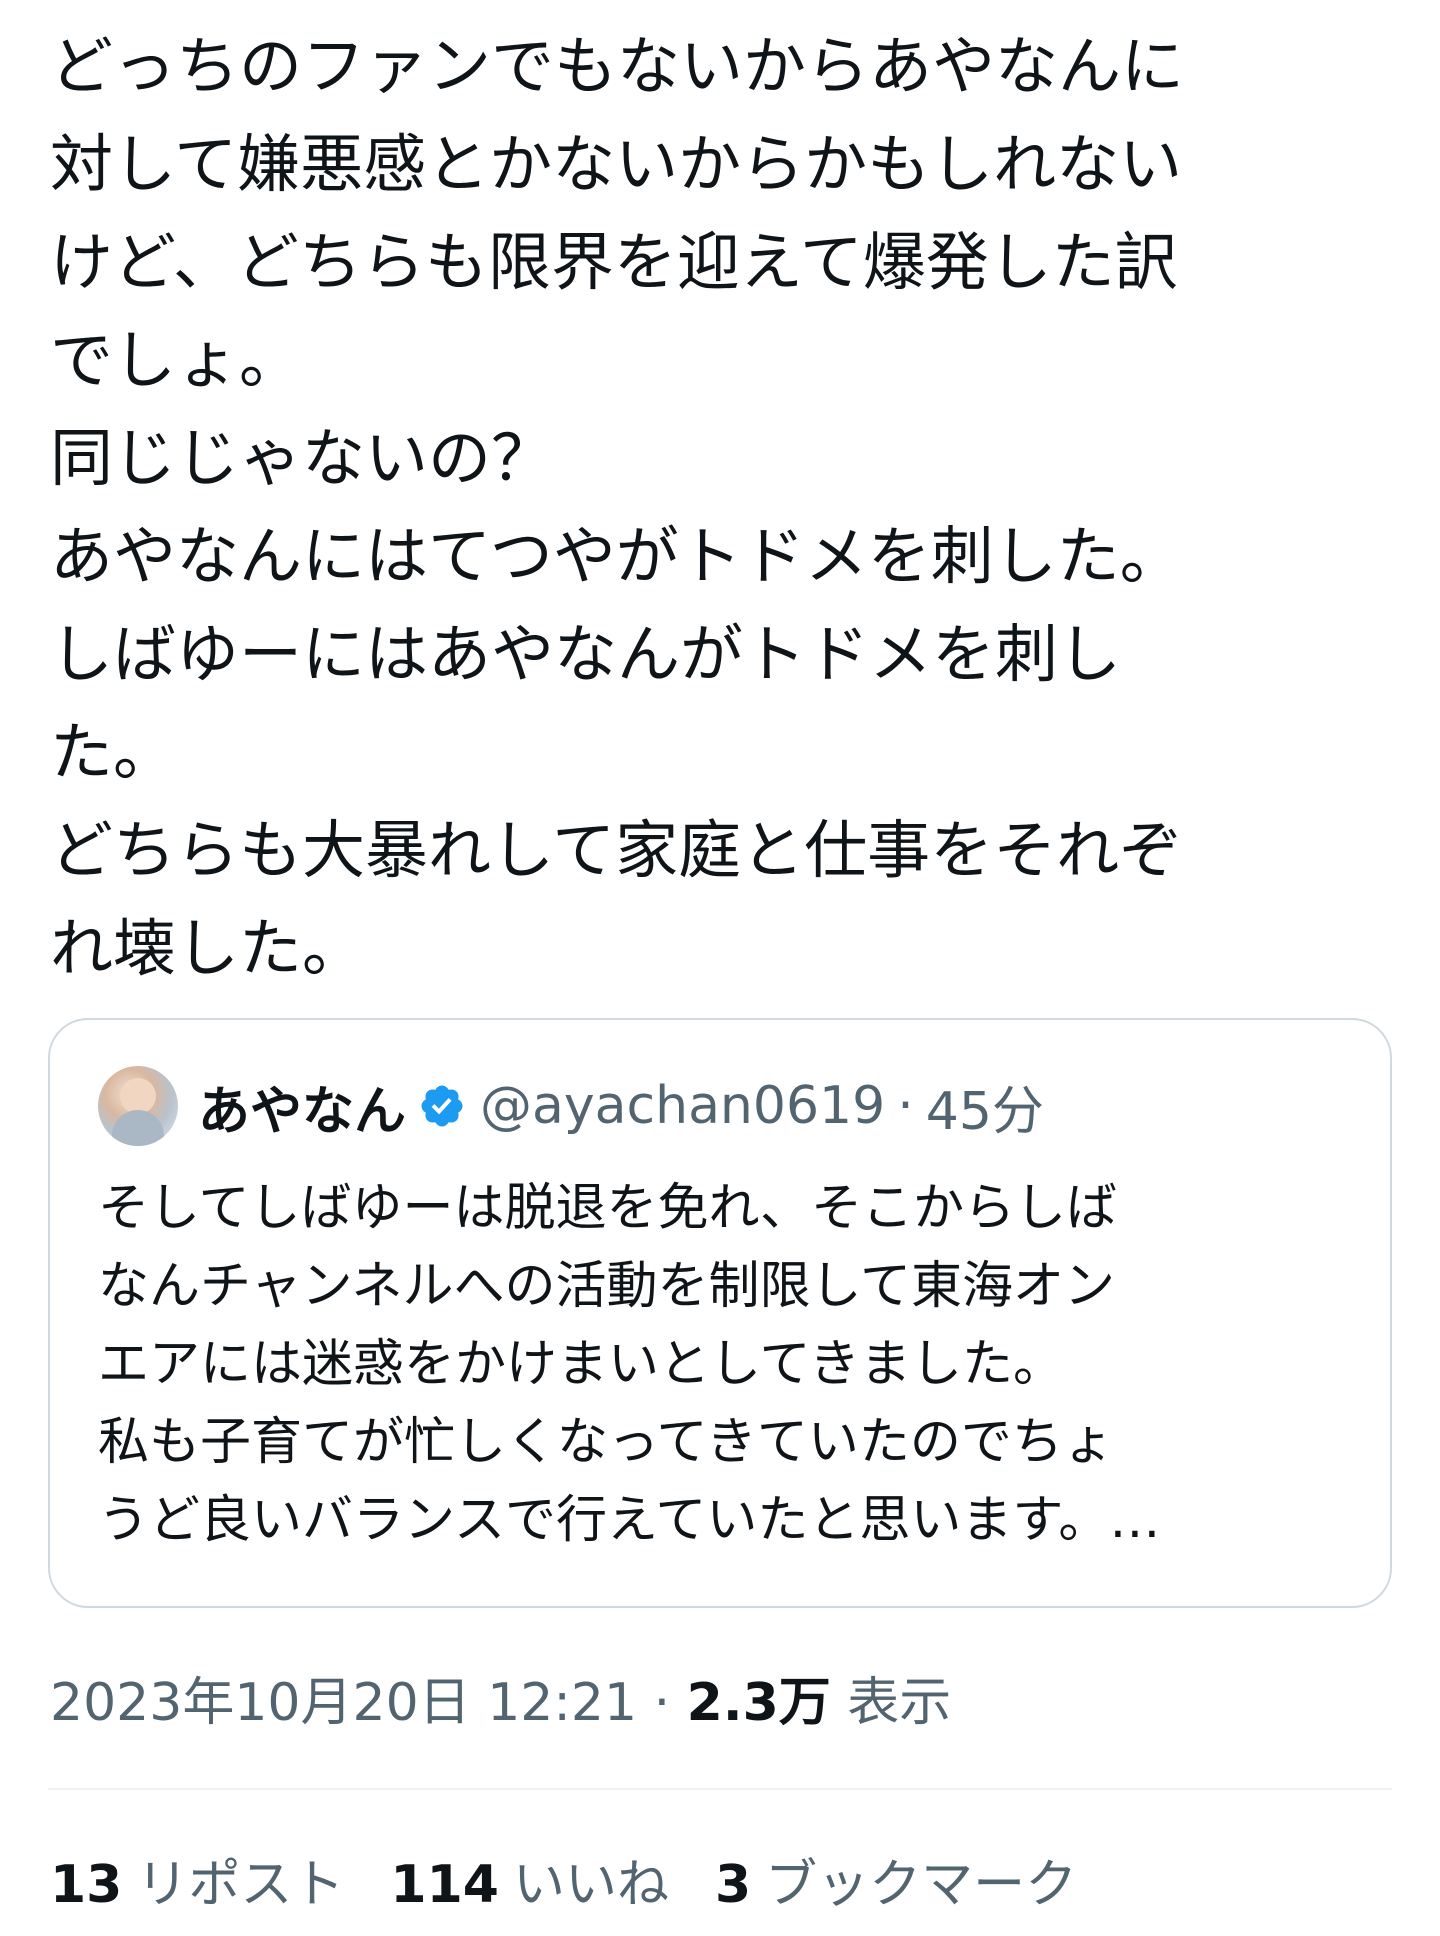 The image size is (1440, 1936). Describe the element at coordinates (240, 1885) in the screenshot. I see `reposts-label: リポスト` at that location.